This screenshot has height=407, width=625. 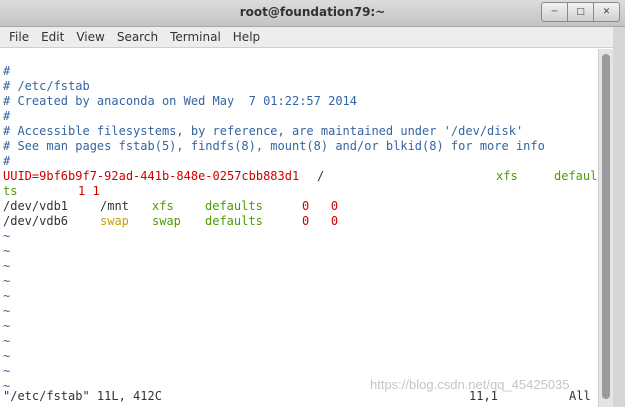 What do you see at coordinates (46, 86) in the screenshot?
I see `comment-line: # /etc/fstab` at bounding box center [46, 86].